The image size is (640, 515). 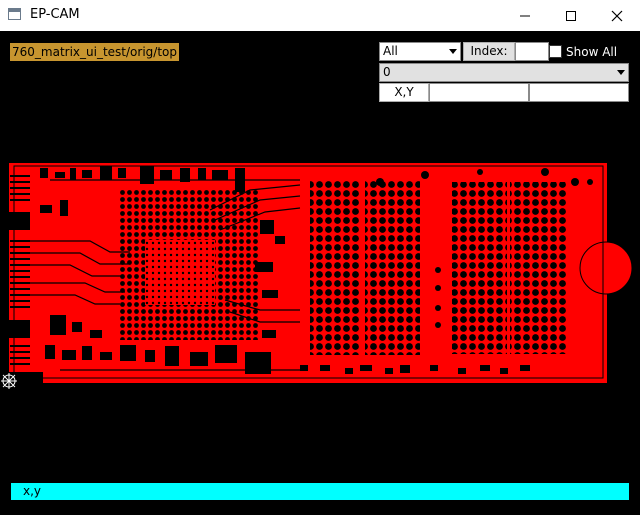 I want to click on minimize-icon, so click(x=525, y=15).